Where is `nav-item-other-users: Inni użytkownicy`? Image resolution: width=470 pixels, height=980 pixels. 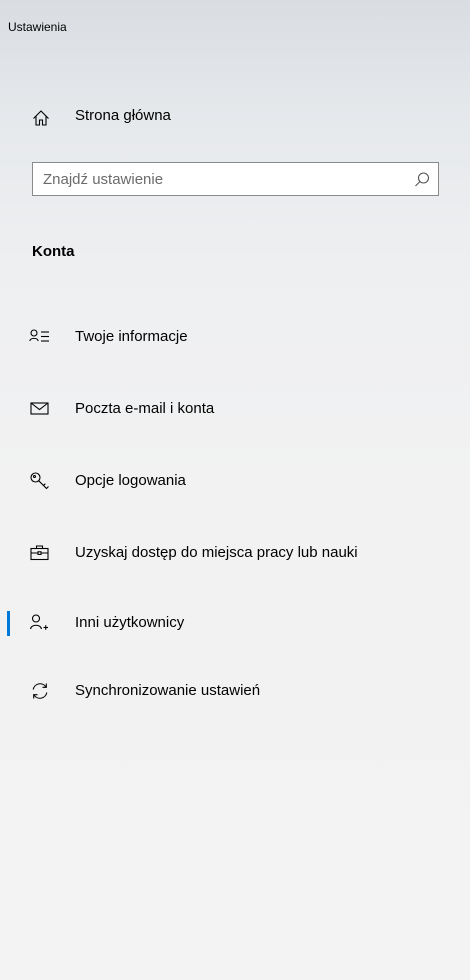 nav-item-other-users: Inni użytkownicy is located at coordinates (235, 623).